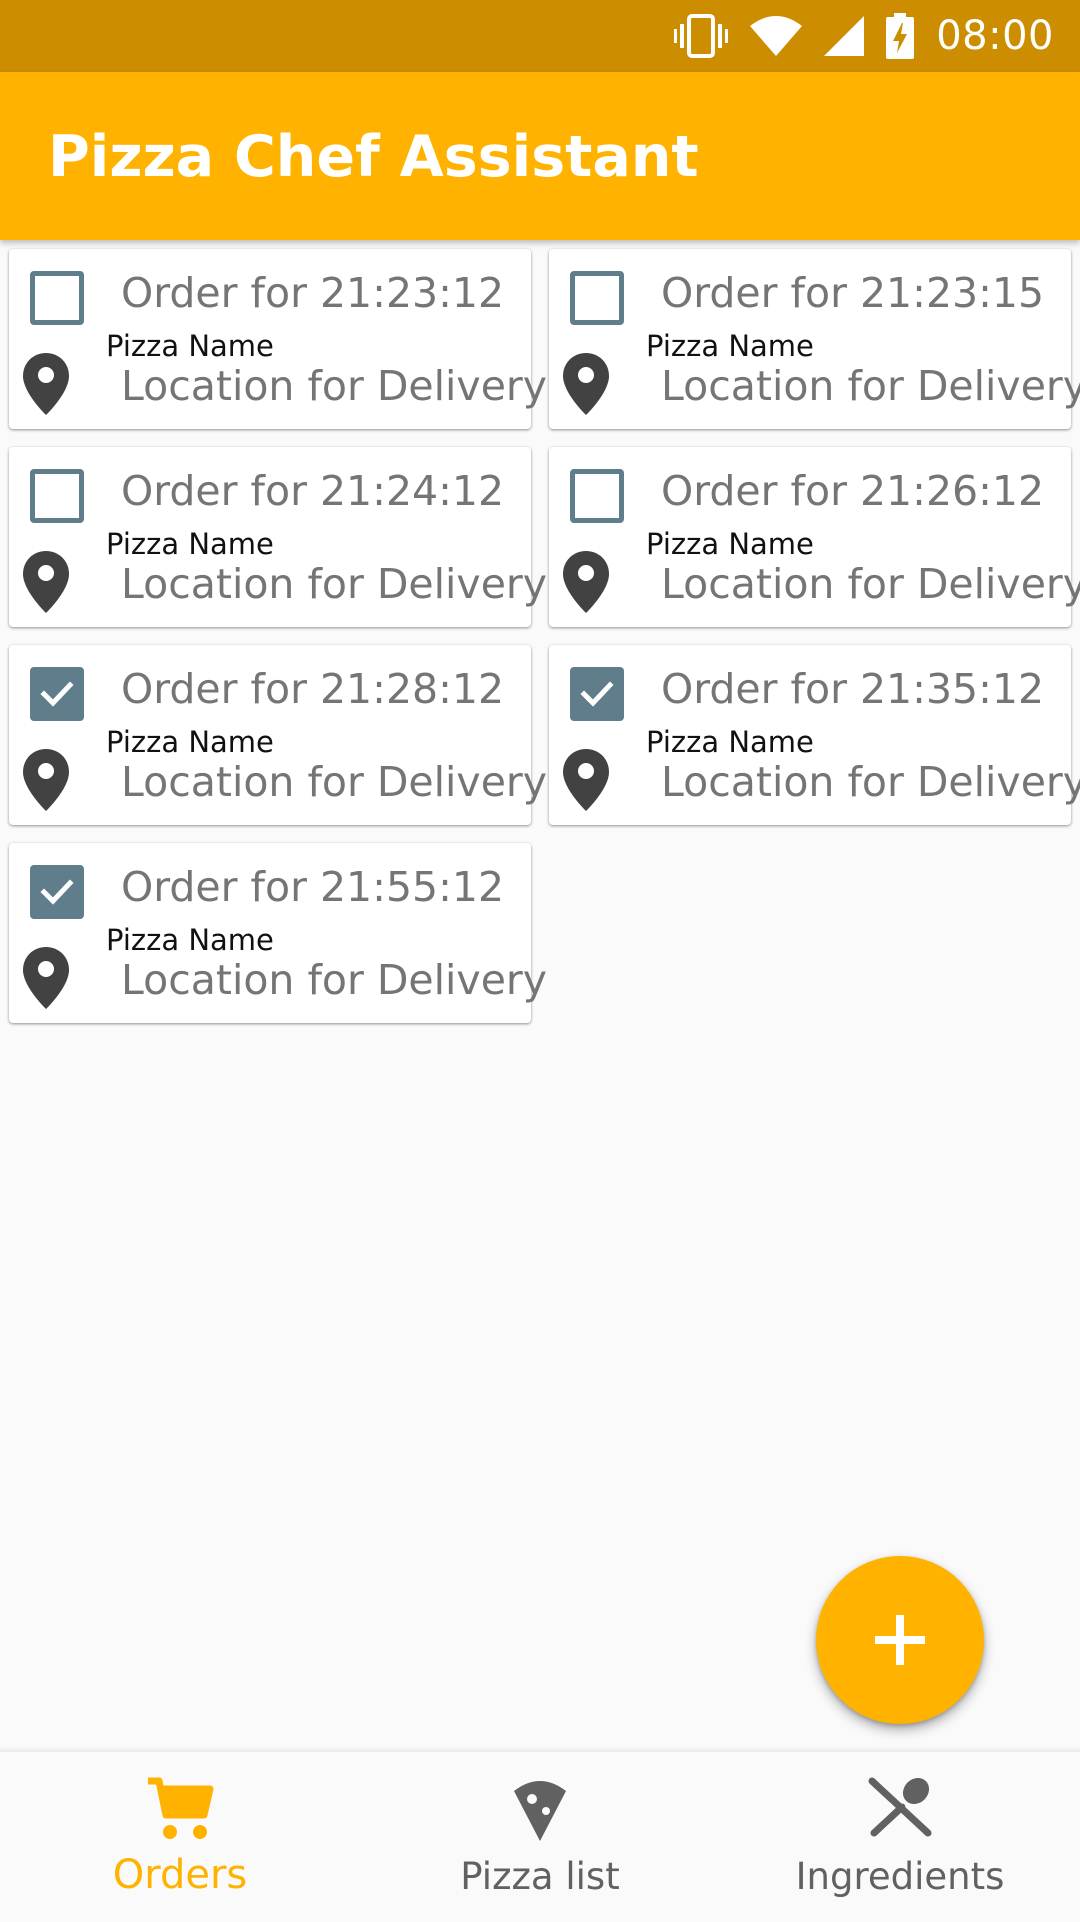 This screenshot has width=1080, height=1922. I want to click on nav-label-pizza-list: Pizza list, so click(540, 1876).